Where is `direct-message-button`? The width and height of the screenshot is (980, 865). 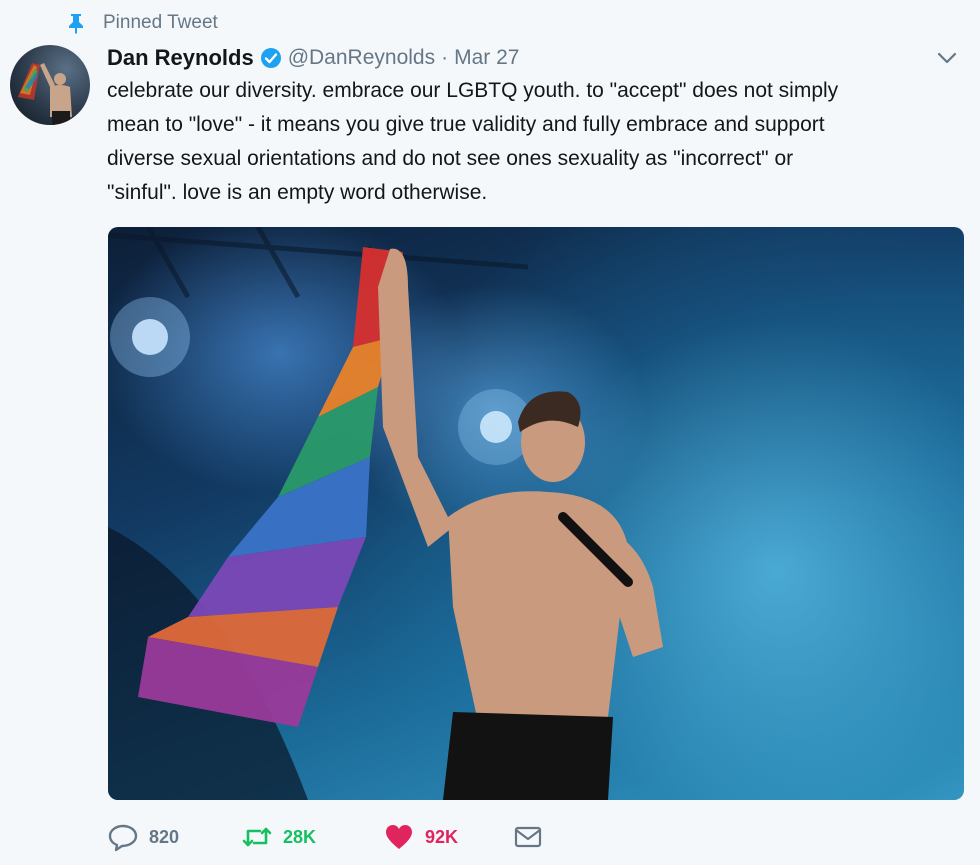
direct-message-button is located at coordinates (528, 837).